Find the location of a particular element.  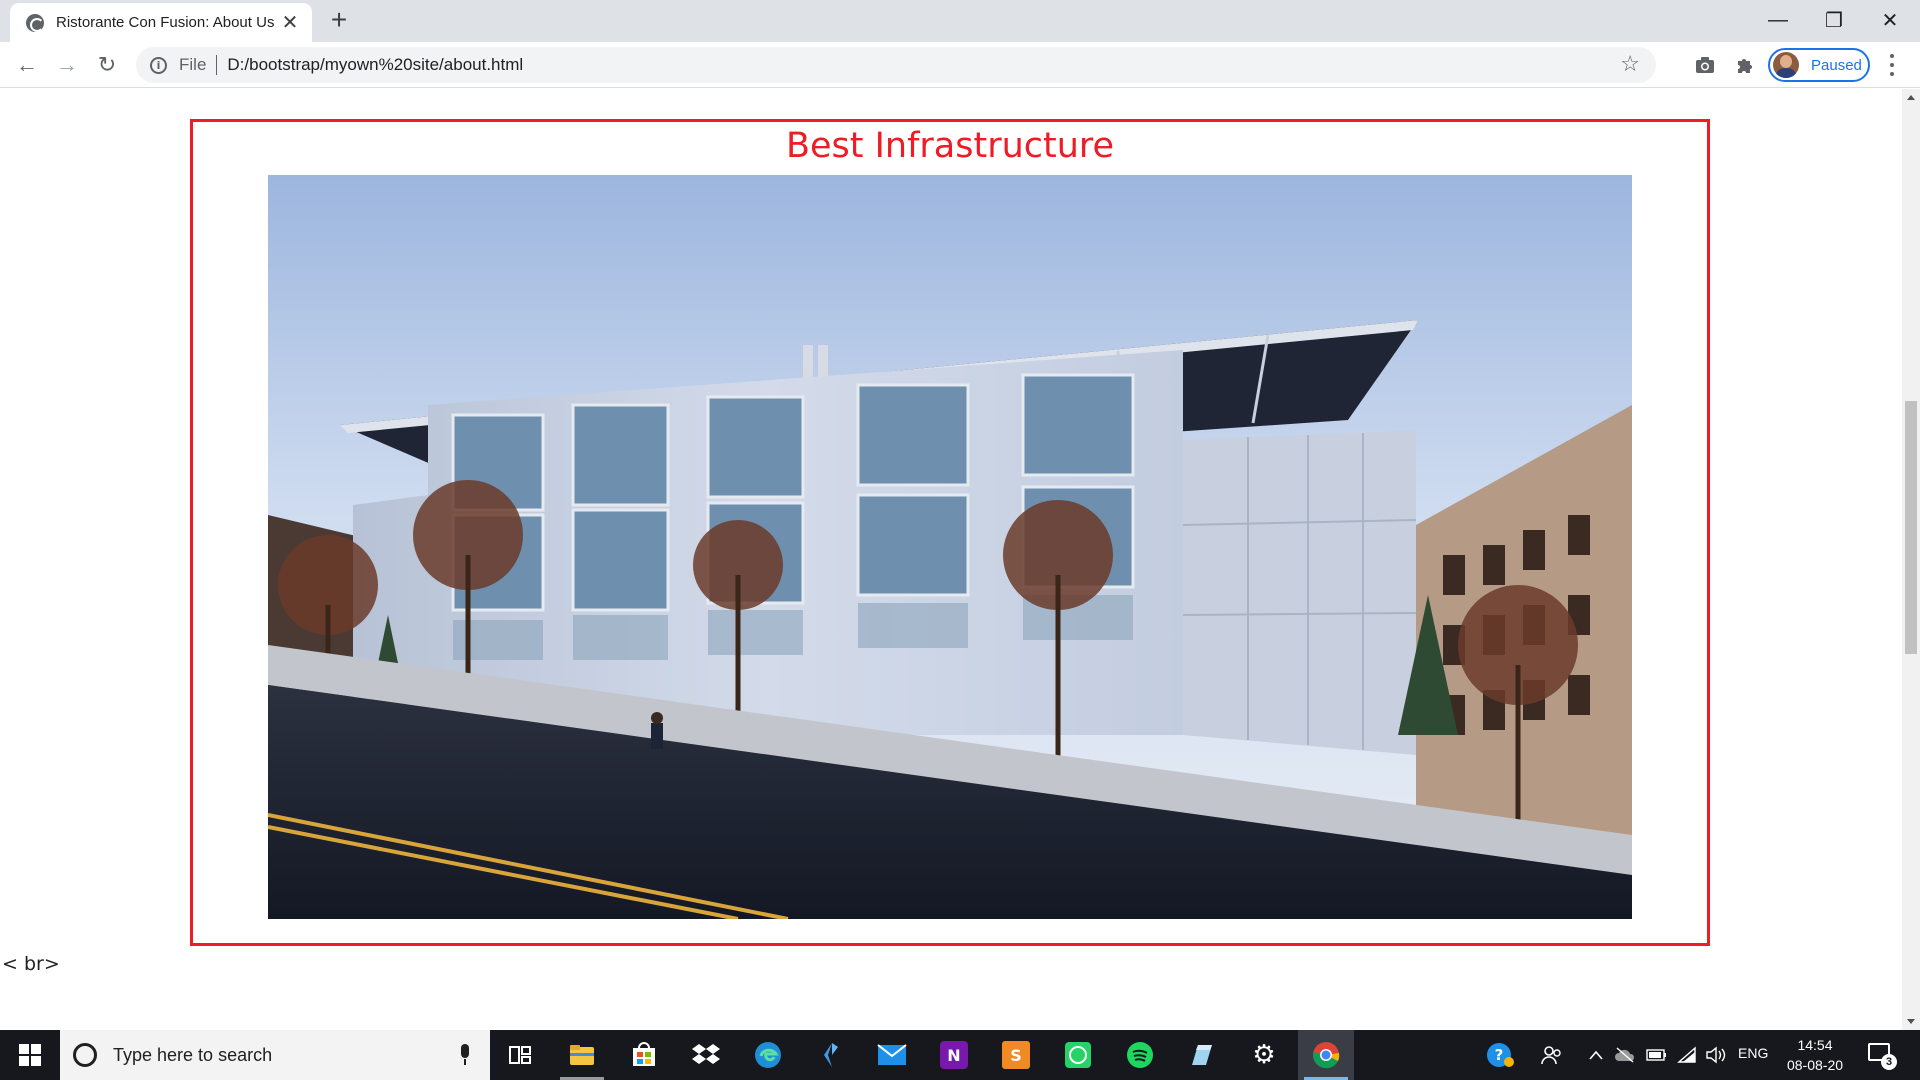

action-center-button: 3 is located at coordinates (1882, 1055).